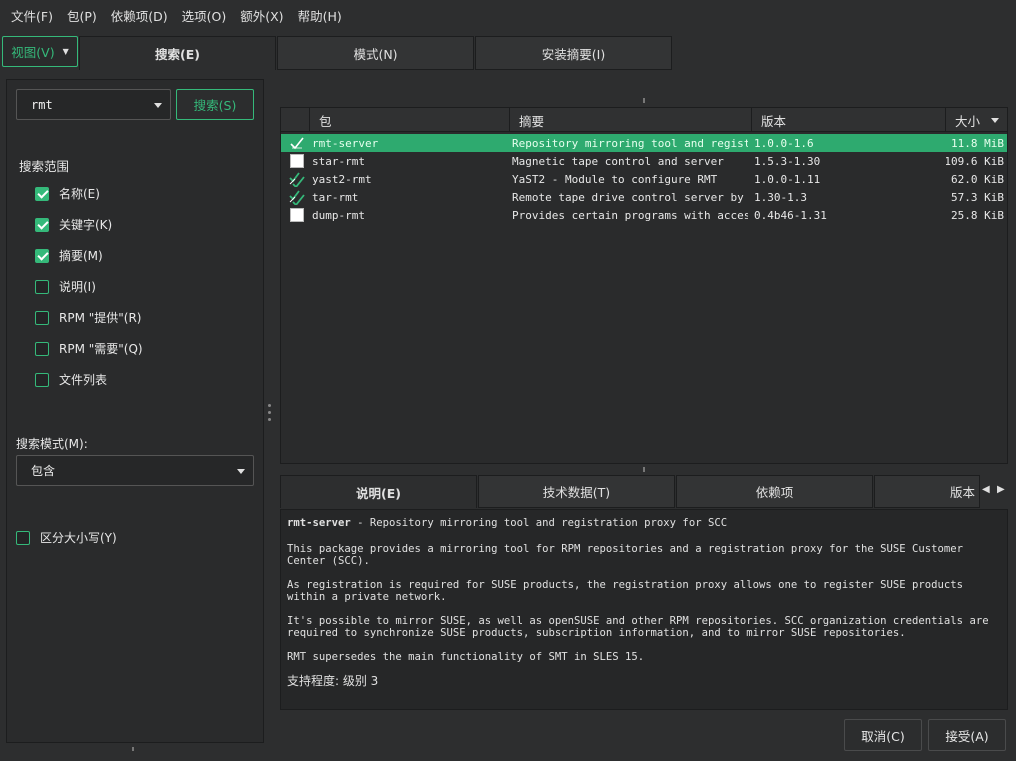  Describe the element at coordinates (42, 104) in the screenshot. I see `search-input-value: rmt` at that location.